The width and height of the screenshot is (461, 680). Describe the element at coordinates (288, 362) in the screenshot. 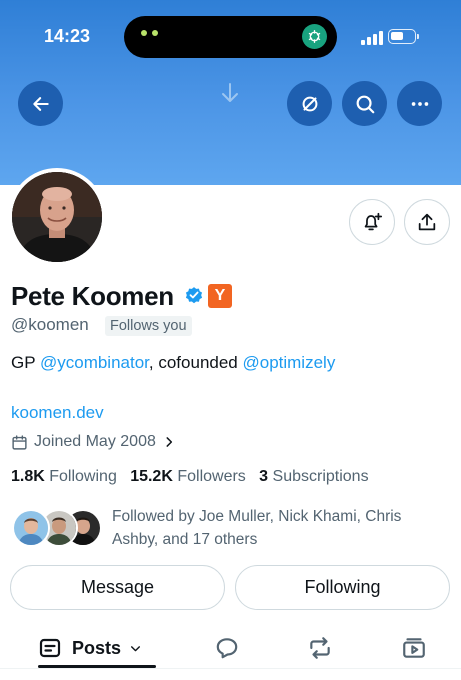

I see `bio-mention-optimizely: @optimizely` at that location.